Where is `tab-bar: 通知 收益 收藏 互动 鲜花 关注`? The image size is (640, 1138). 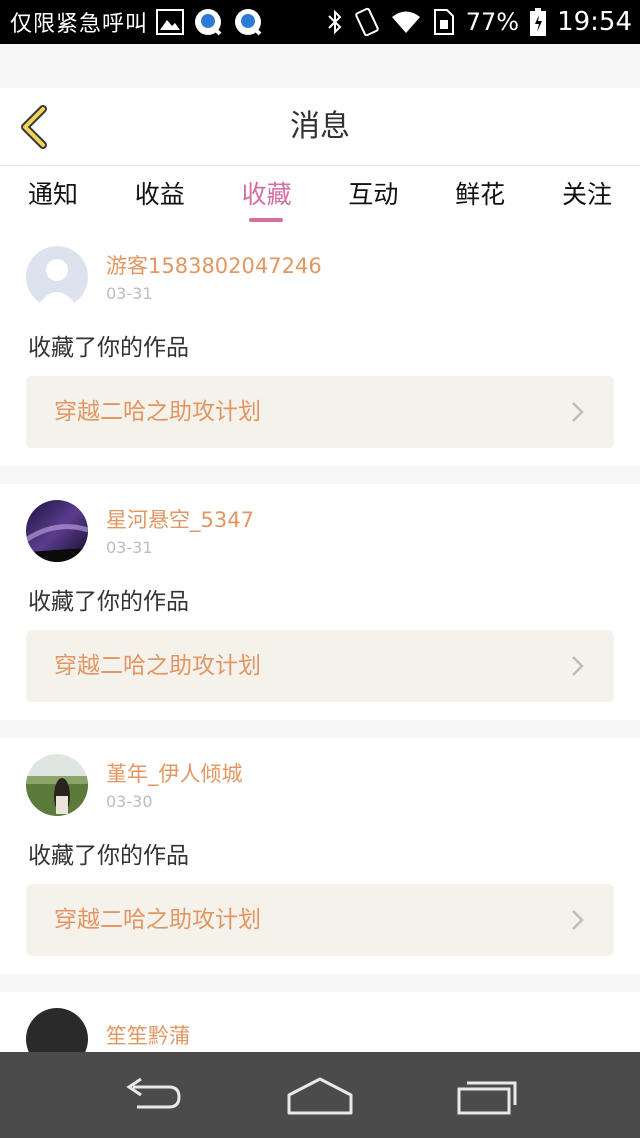 tab-bar: 通知 收益 收藏 互动 鲜花 关注 is located at coordinates (320, 198).